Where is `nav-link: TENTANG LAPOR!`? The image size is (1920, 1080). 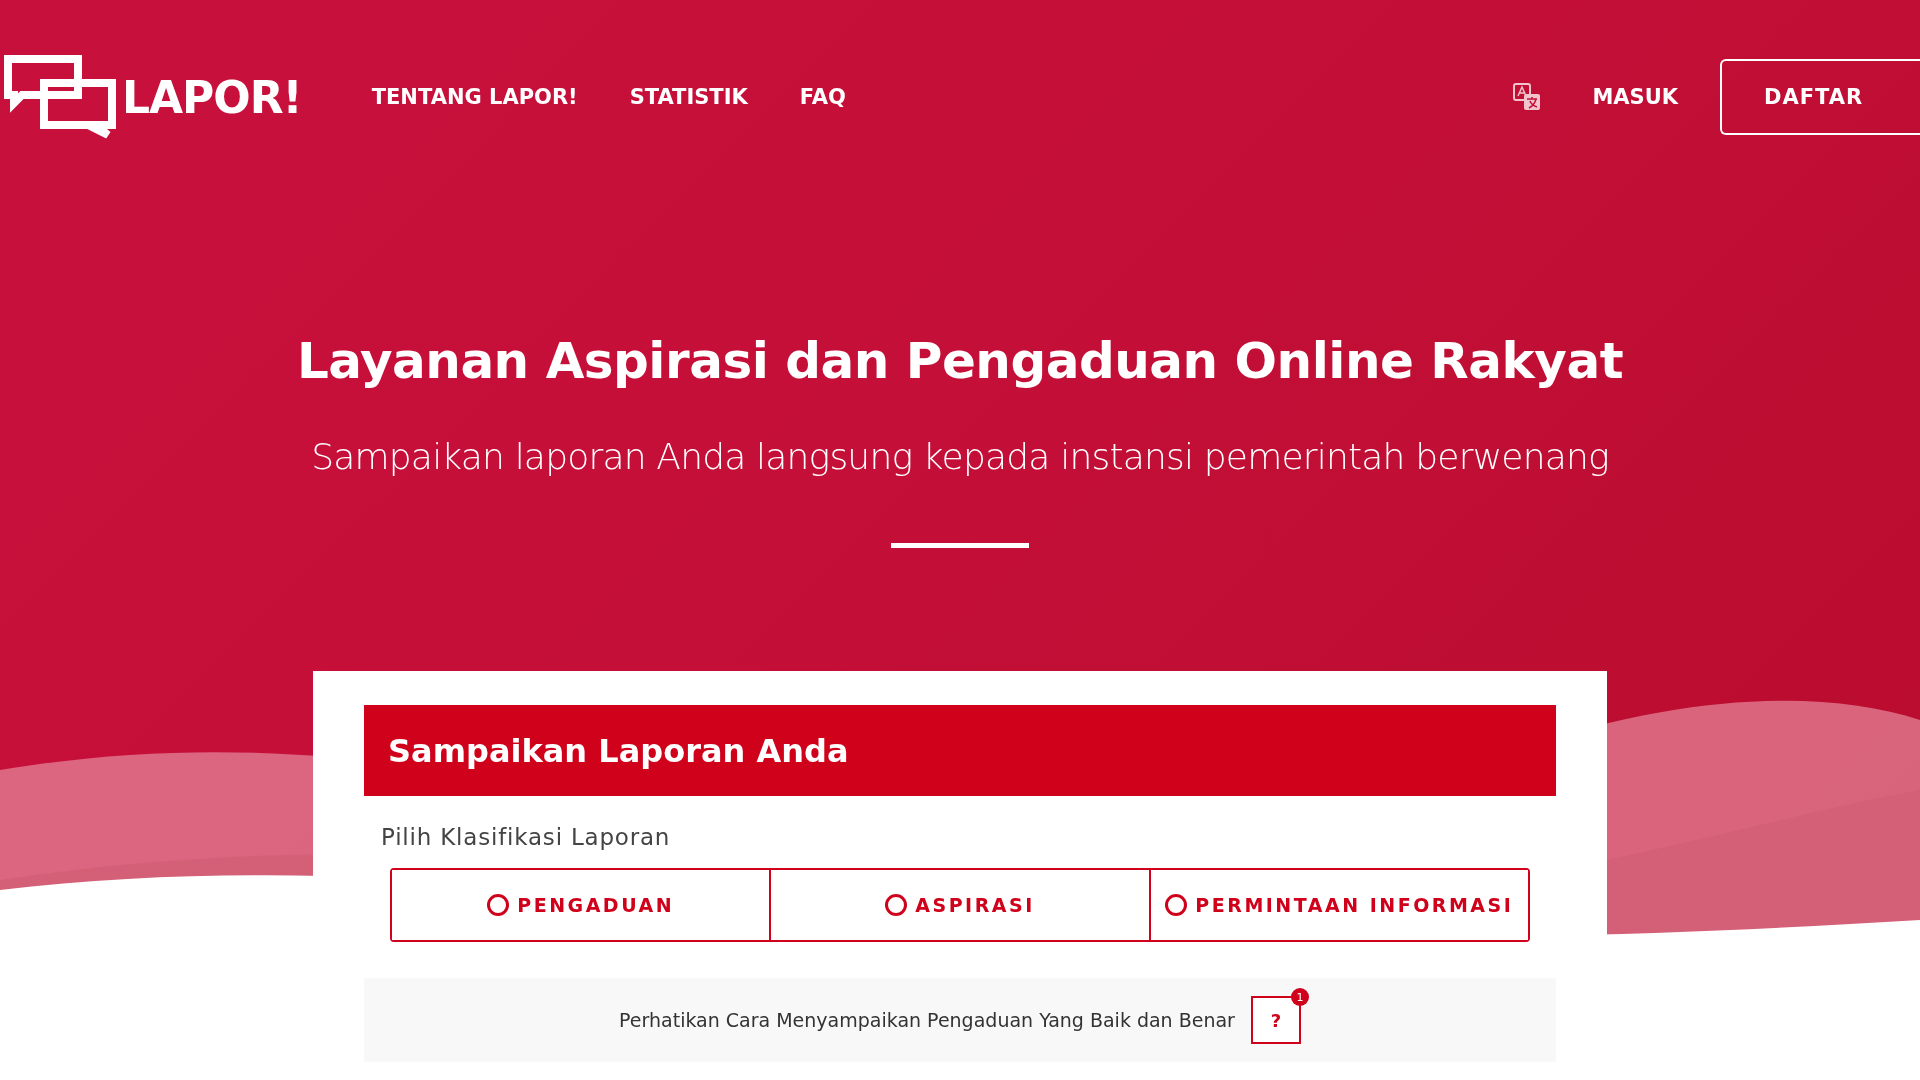
nav-link: TENTANG LAPOR! is located at coordinates (474, 97).